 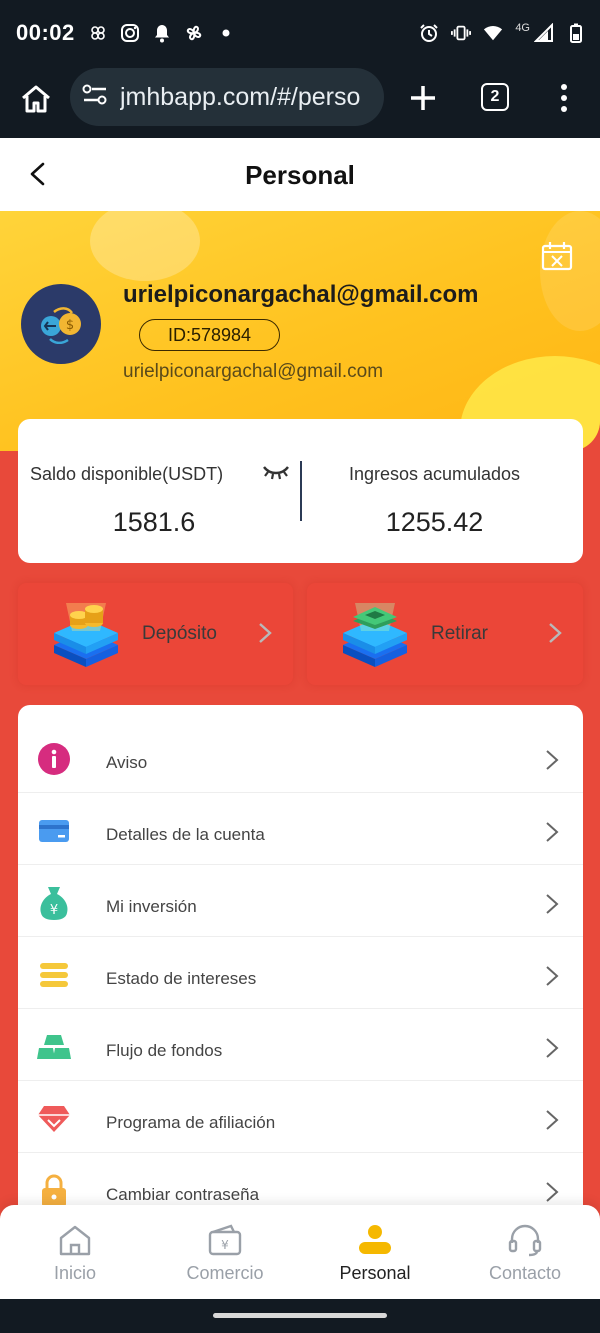 What do you see at coordinates (434, 474) in the screenshot?
I see `accumulated-income-label: Ingresos acumulados` at bounding box center [434, 474].